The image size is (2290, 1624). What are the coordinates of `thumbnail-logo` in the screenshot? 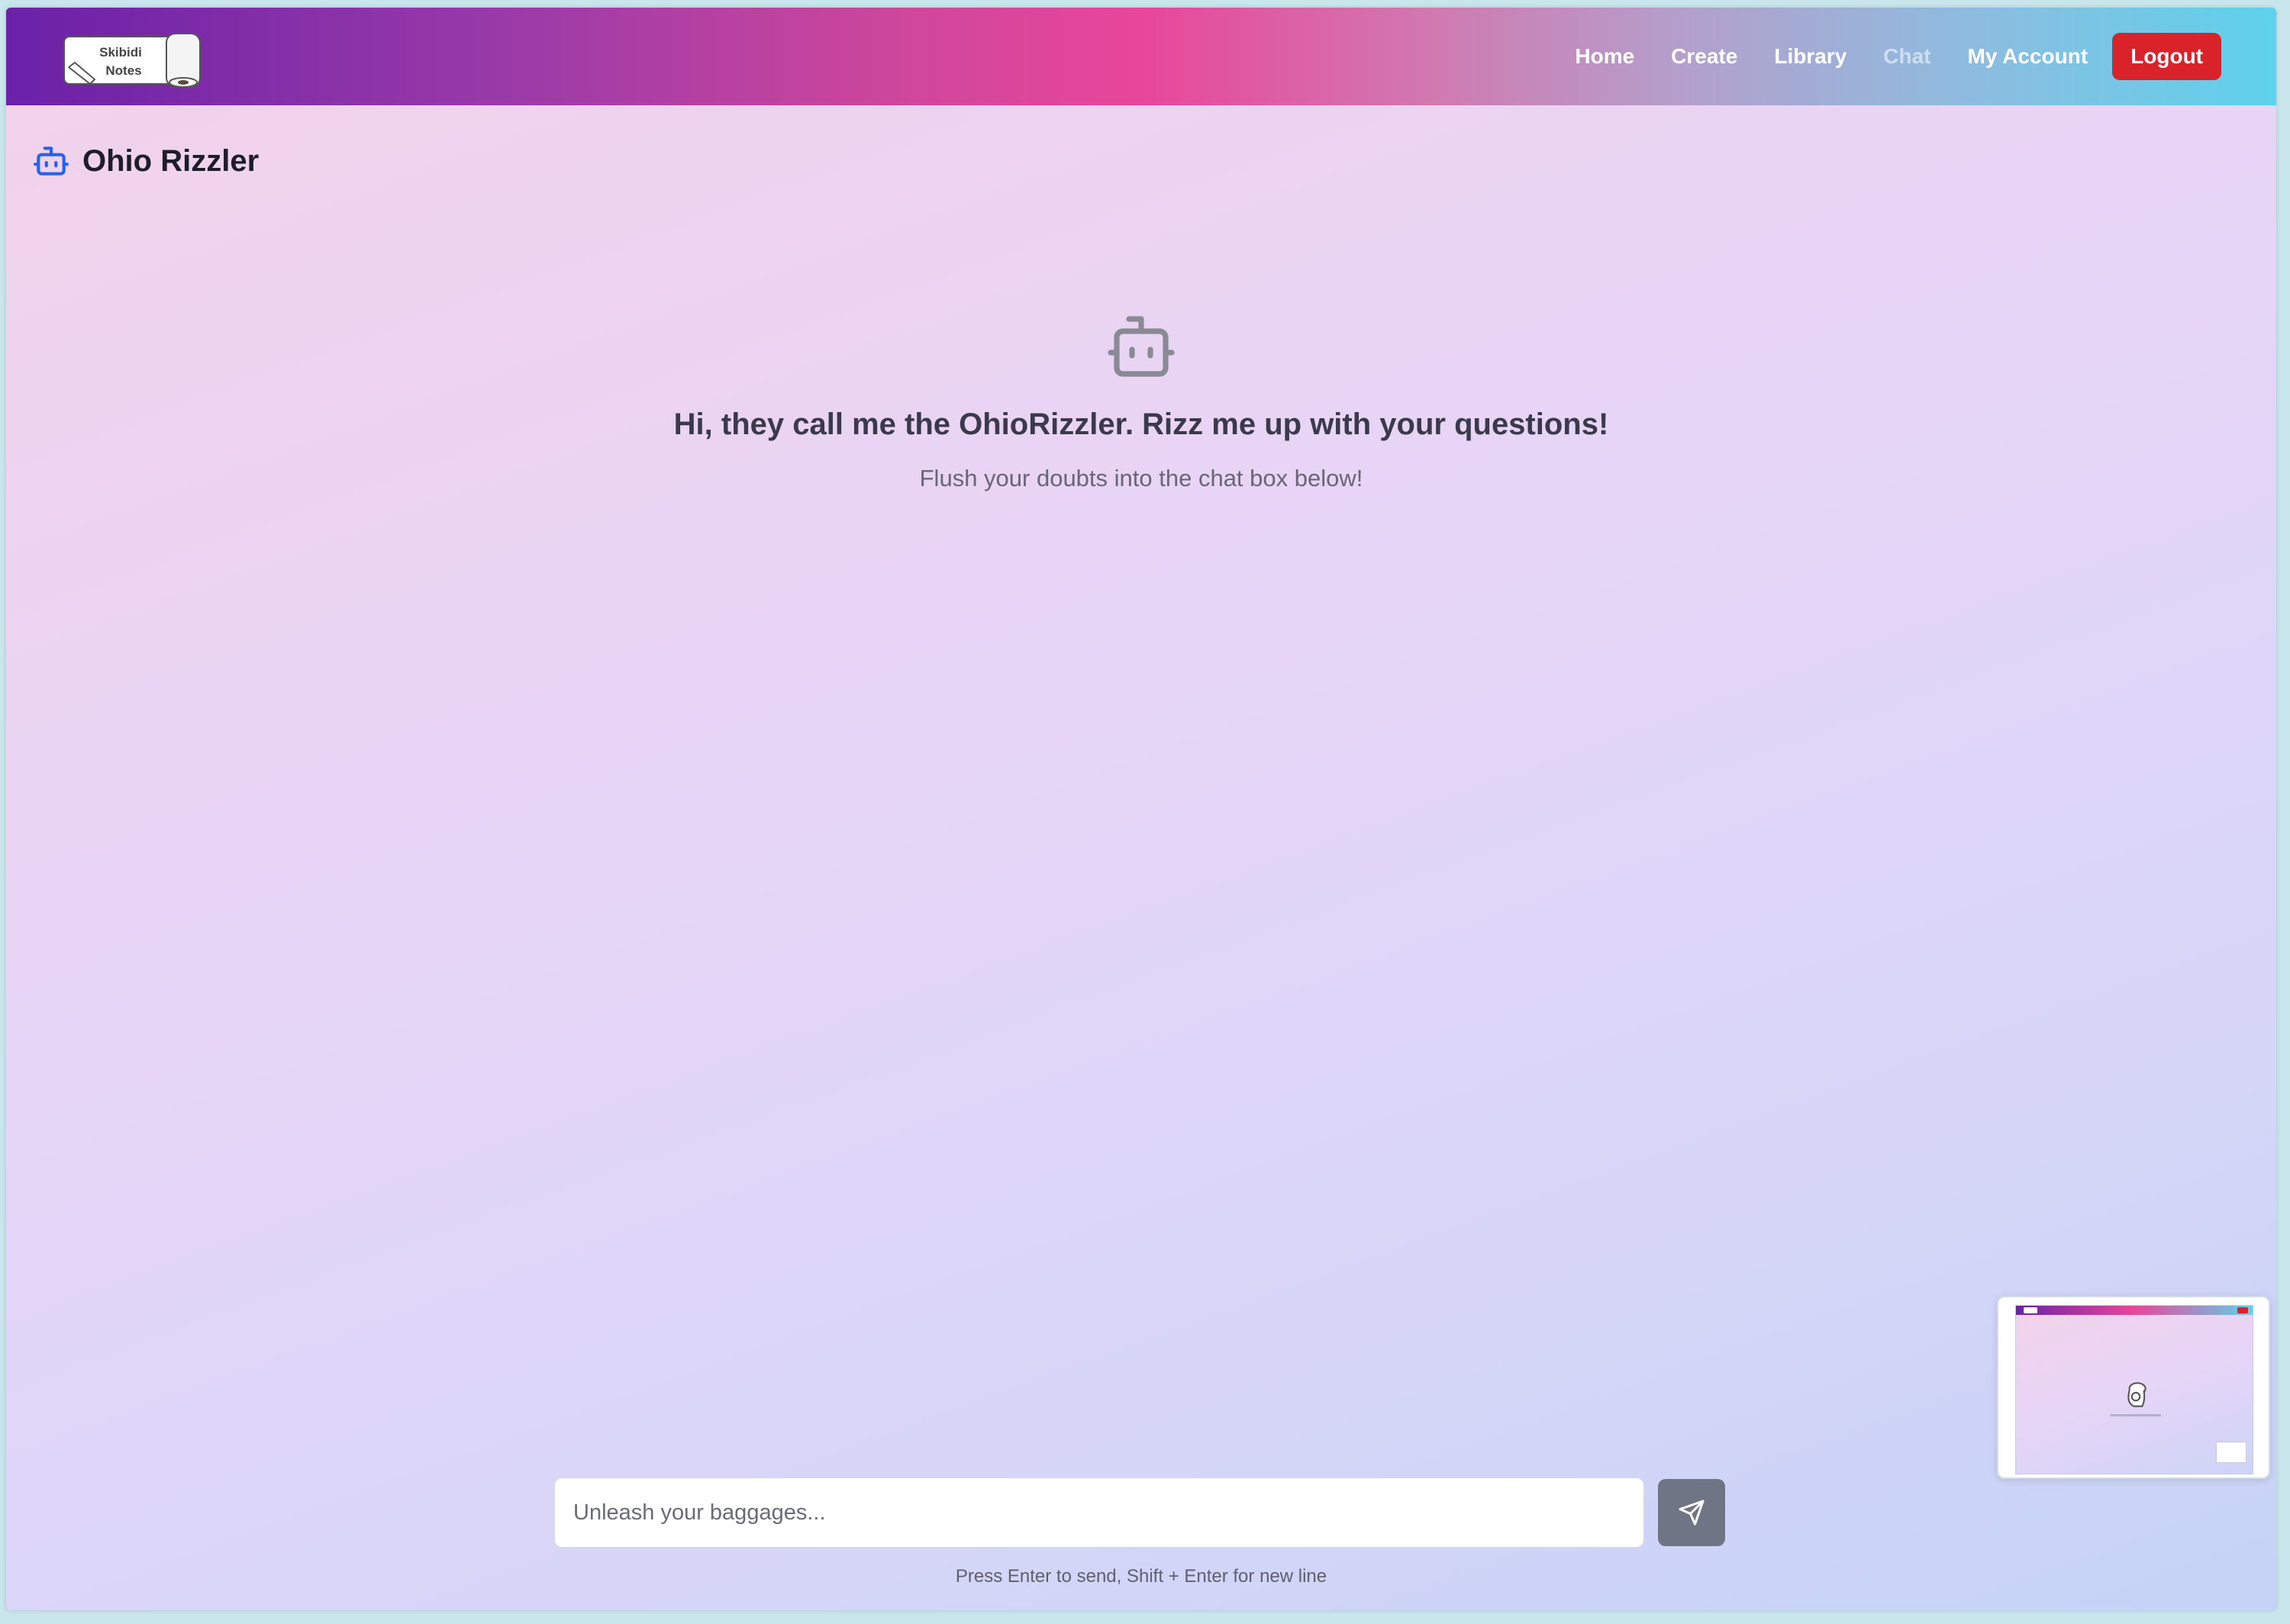 It's located at (2030, 1310).